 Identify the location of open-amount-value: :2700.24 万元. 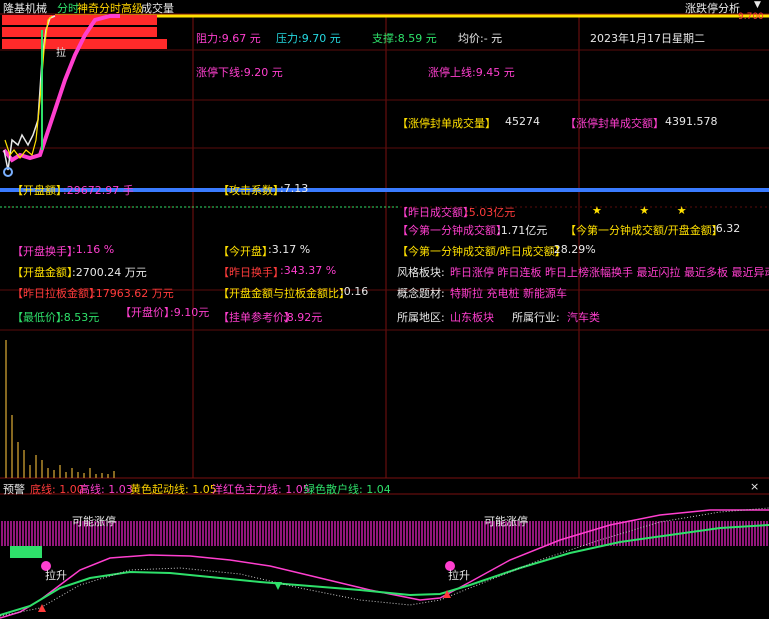
(109, 272).